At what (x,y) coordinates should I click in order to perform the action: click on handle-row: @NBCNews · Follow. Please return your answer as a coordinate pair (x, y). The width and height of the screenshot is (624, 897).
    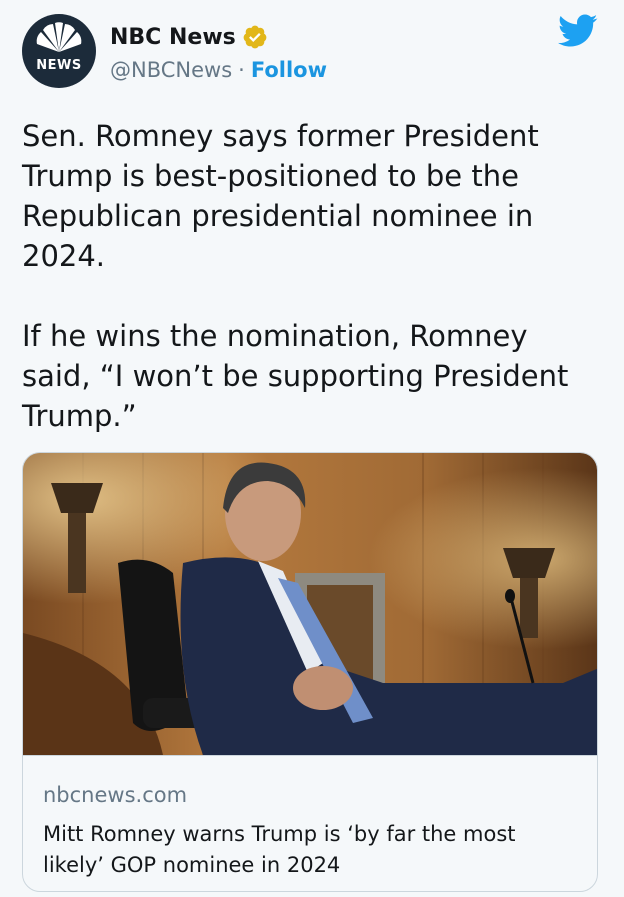
    Looking at the image, I should click on (218, 70).